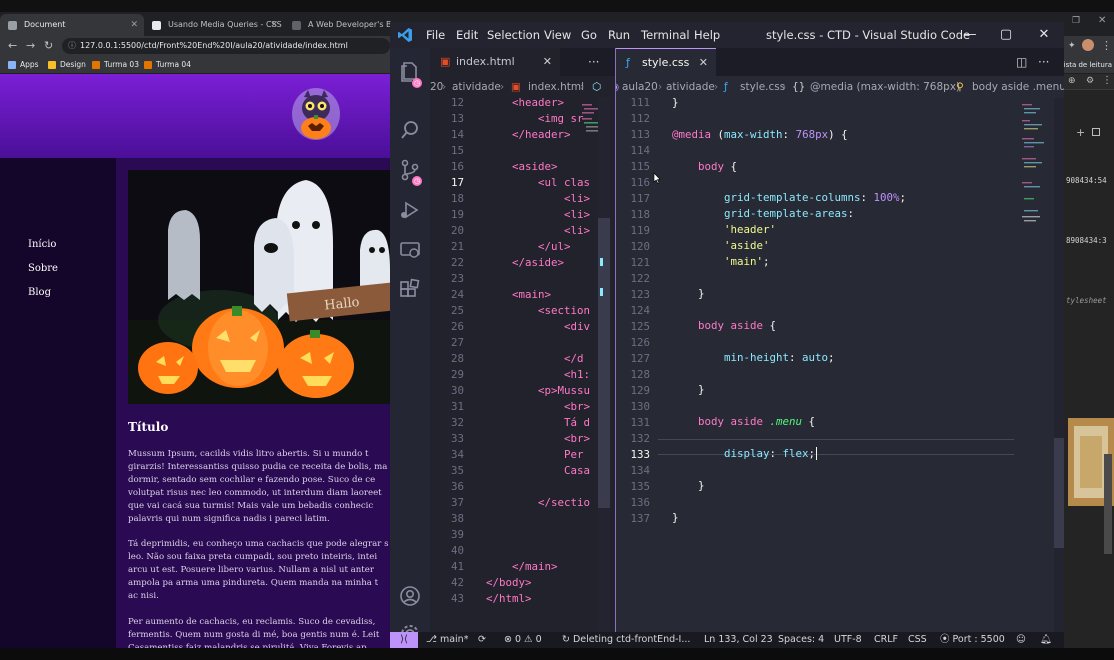 This screenshot has height=660, width=1114. What do you see at coordinates (557, 35) in the screenshot?
I see `menu-view: View` at bounding box center [557, 35].